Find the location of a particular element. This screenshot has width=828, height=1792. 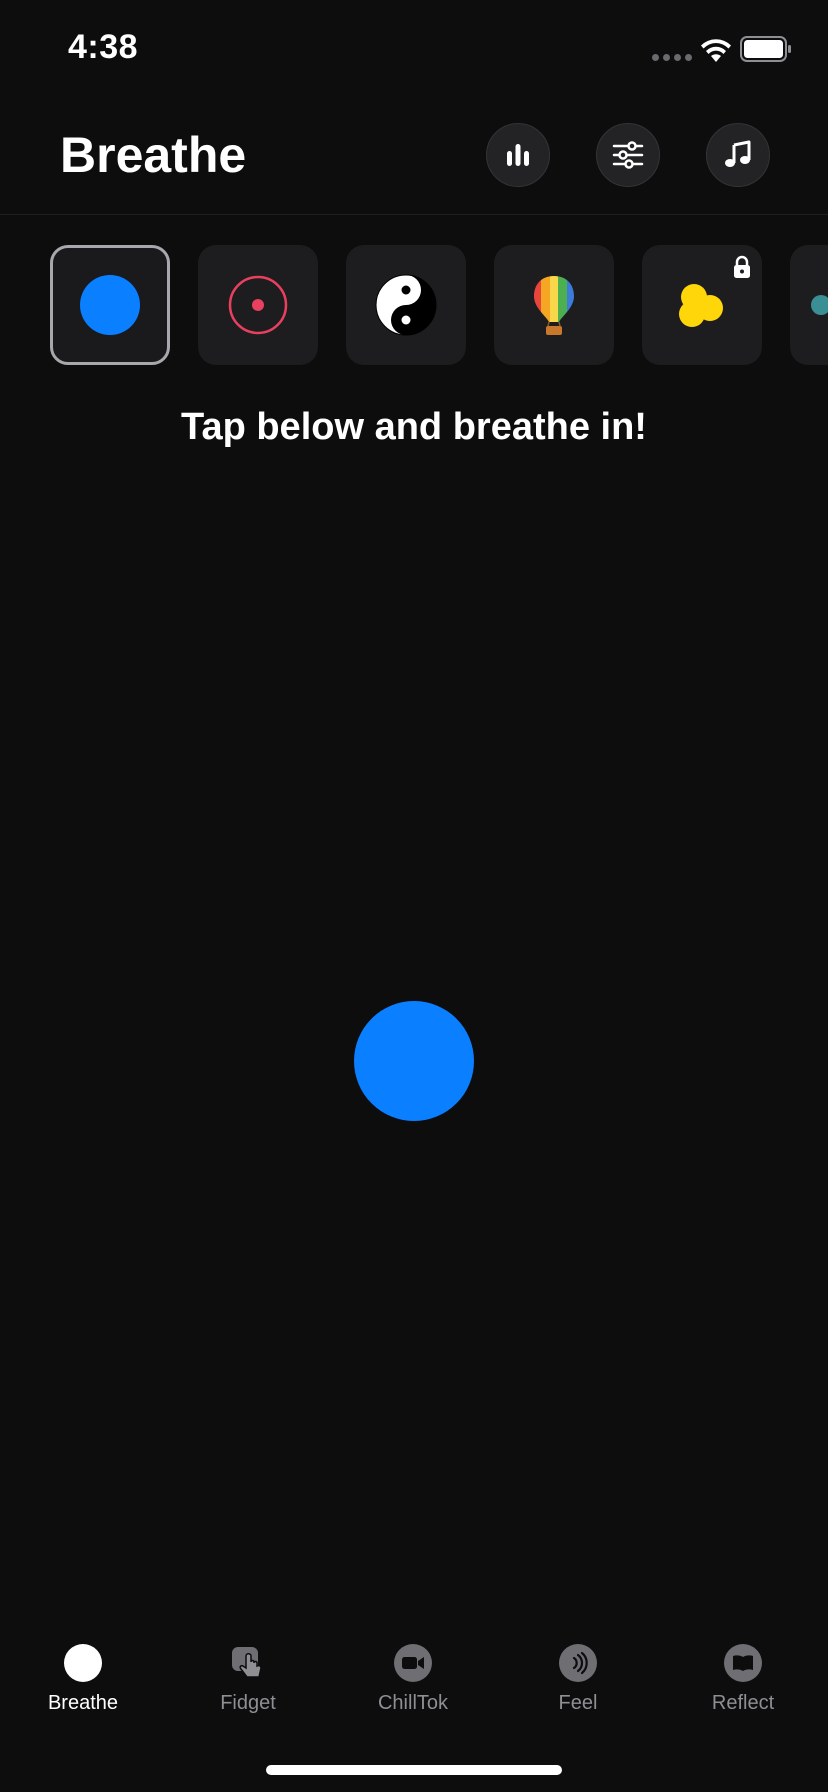

target-ring-icon is located at coordinates (258, 305).